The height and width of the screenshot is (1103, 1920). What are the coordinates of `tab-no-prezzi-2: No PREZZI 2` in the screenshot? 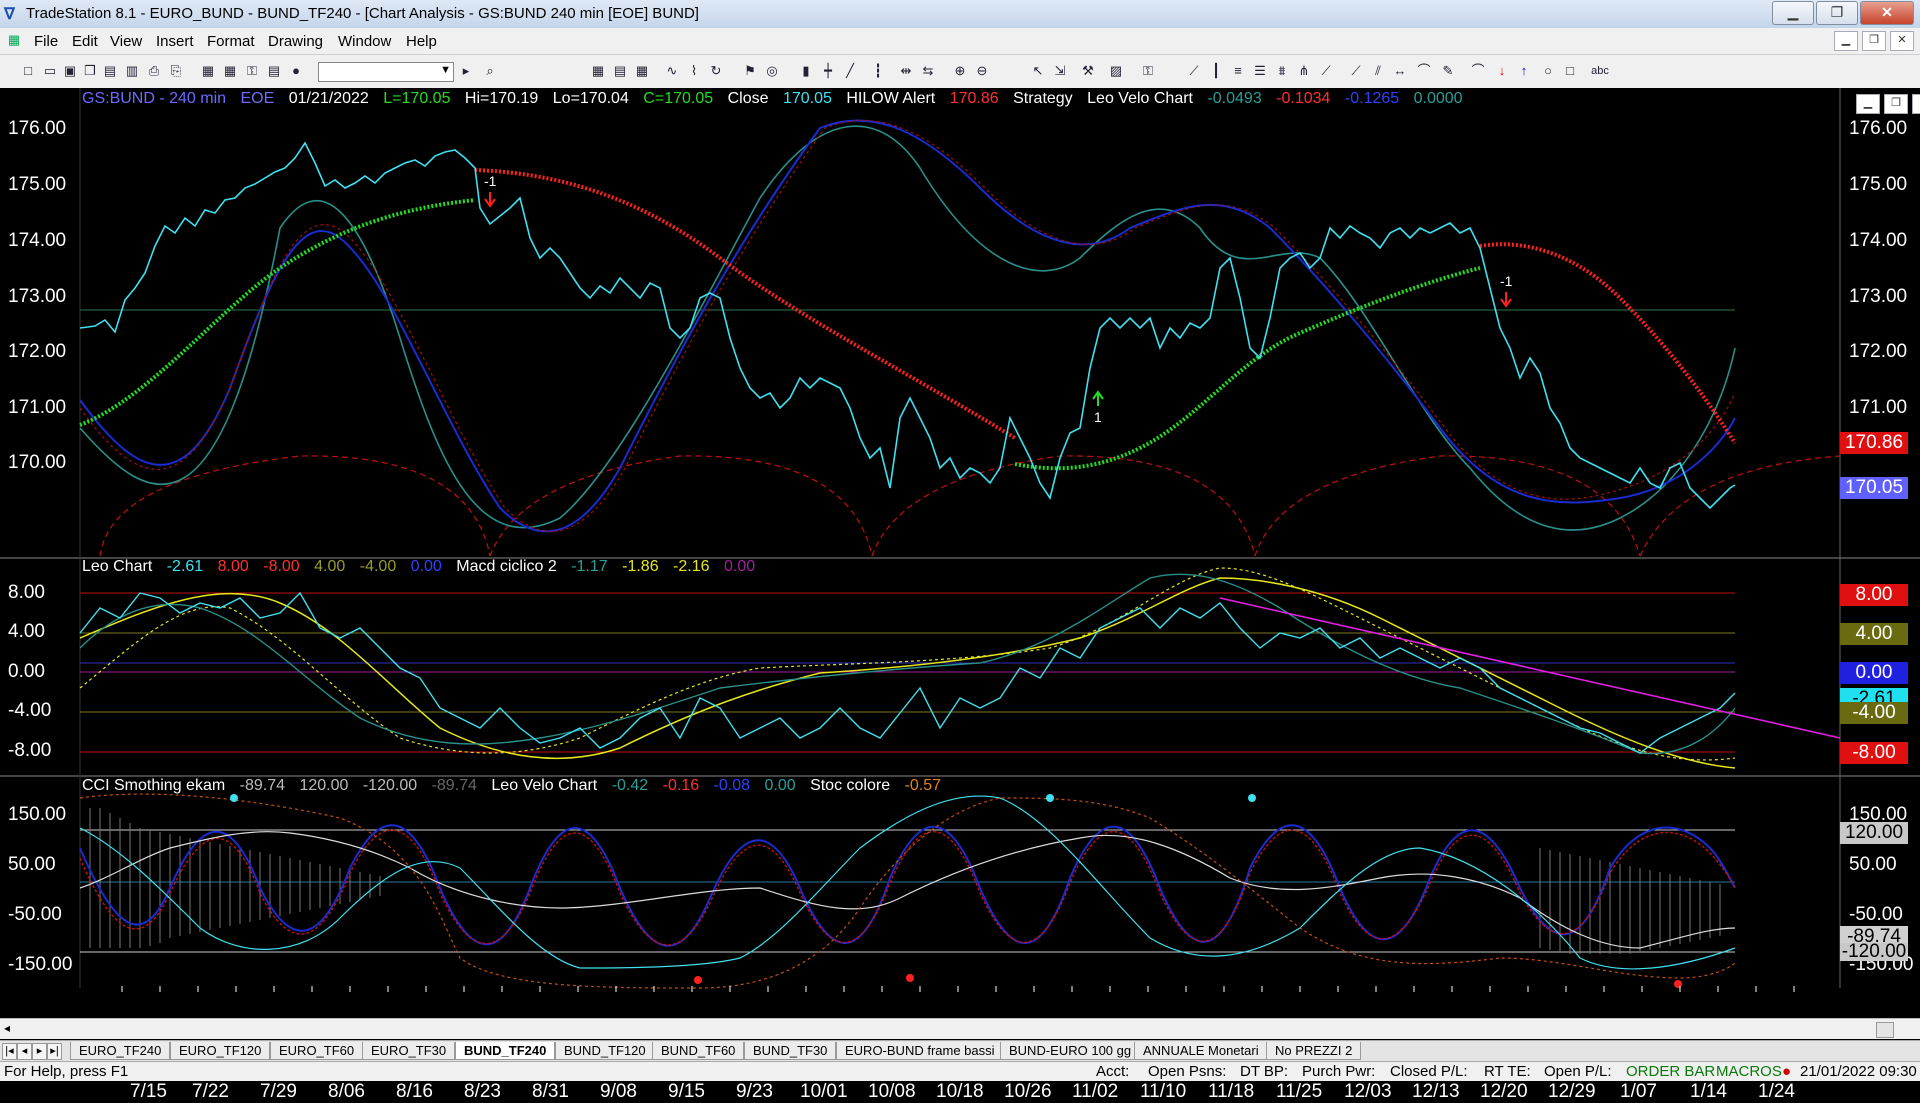 It's located at (1314, 1051).